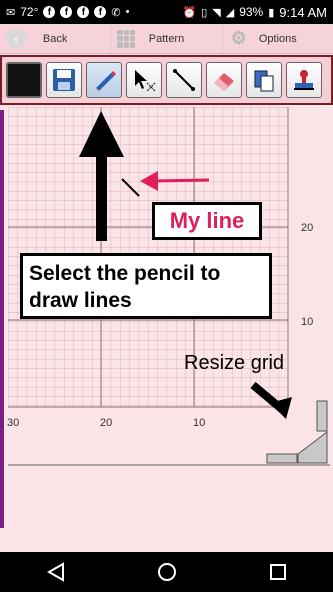 Image resolution: width=333 pixels, height=592 pixels. I want to click on pattern-label: Pattern, so click(166, 38).